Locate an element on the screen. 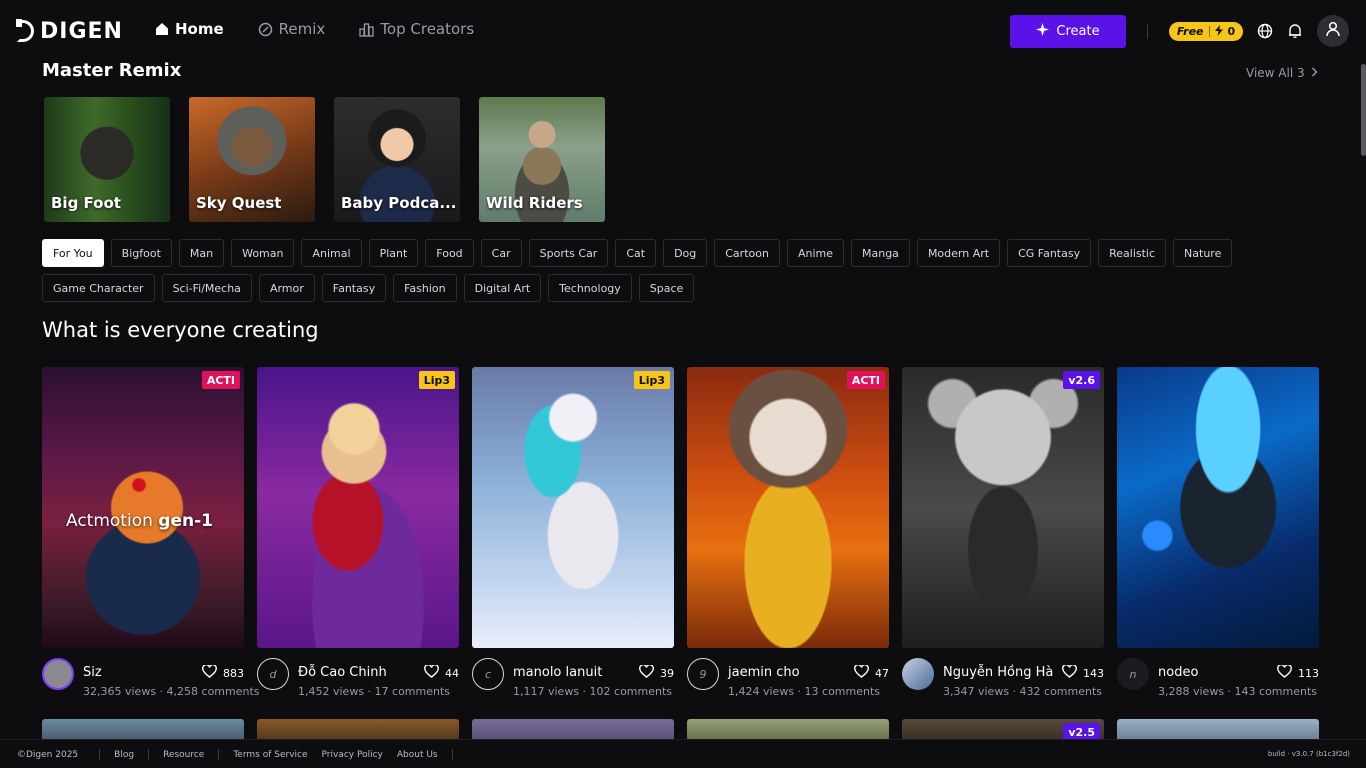 The width and height of the screenshot is (1366, 768). credit-badge: Free 0 is located at coordinates (1206, 31).